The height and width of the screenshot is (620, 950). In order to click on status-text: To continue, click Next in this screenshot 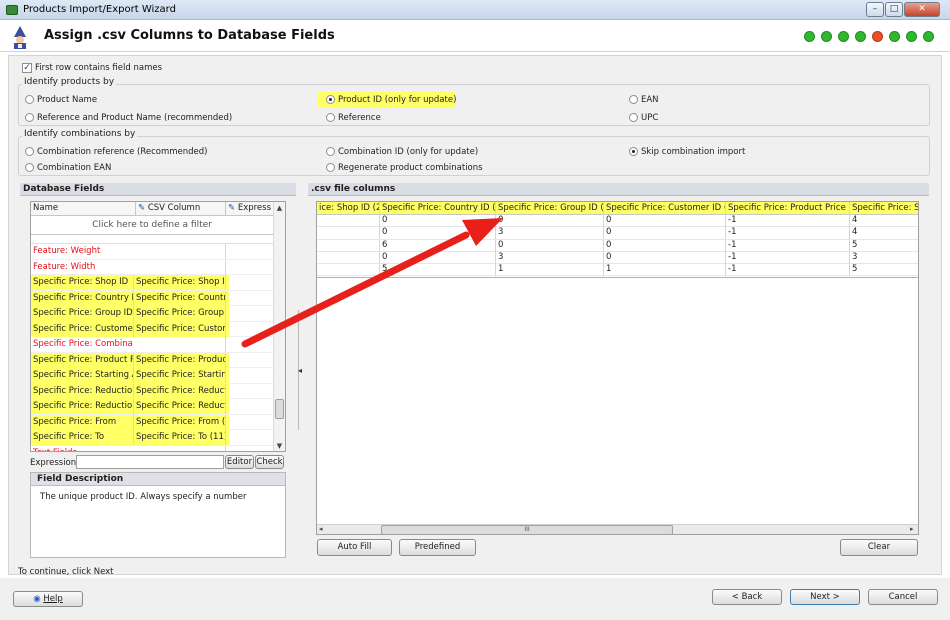, I will do `click(66, 572)`.